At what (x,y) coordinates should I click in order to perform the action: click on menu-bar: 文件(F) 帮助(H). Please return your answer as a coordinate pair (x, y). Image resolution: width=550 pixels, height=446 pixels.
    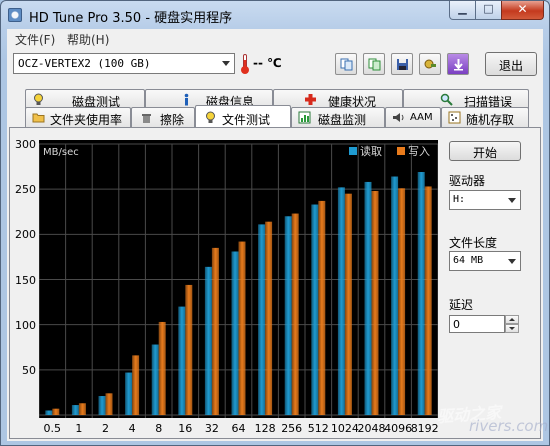
    Looking at the image, I should click on (275, 38).